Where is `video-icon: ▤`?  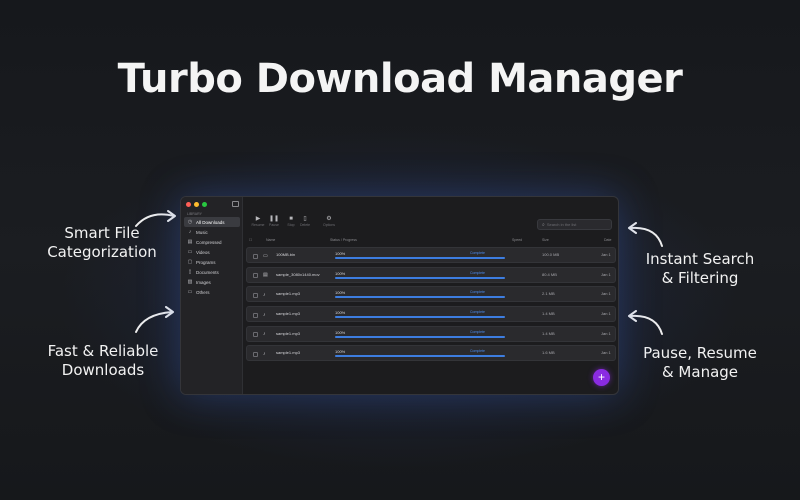 video-icon: ▤ is located at coordinates (265, 275).